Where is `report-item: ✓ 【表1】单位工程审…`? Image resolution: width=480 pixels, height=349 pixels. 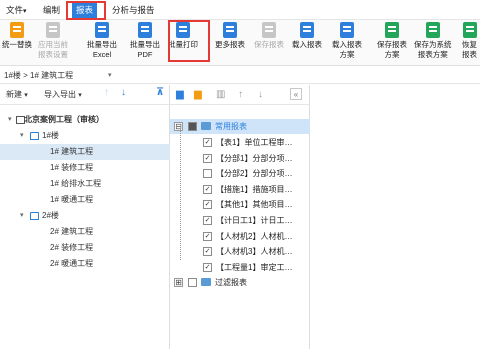 report-item: ✓ 【表1】单位工程审… is located at coordinates (240, 142).